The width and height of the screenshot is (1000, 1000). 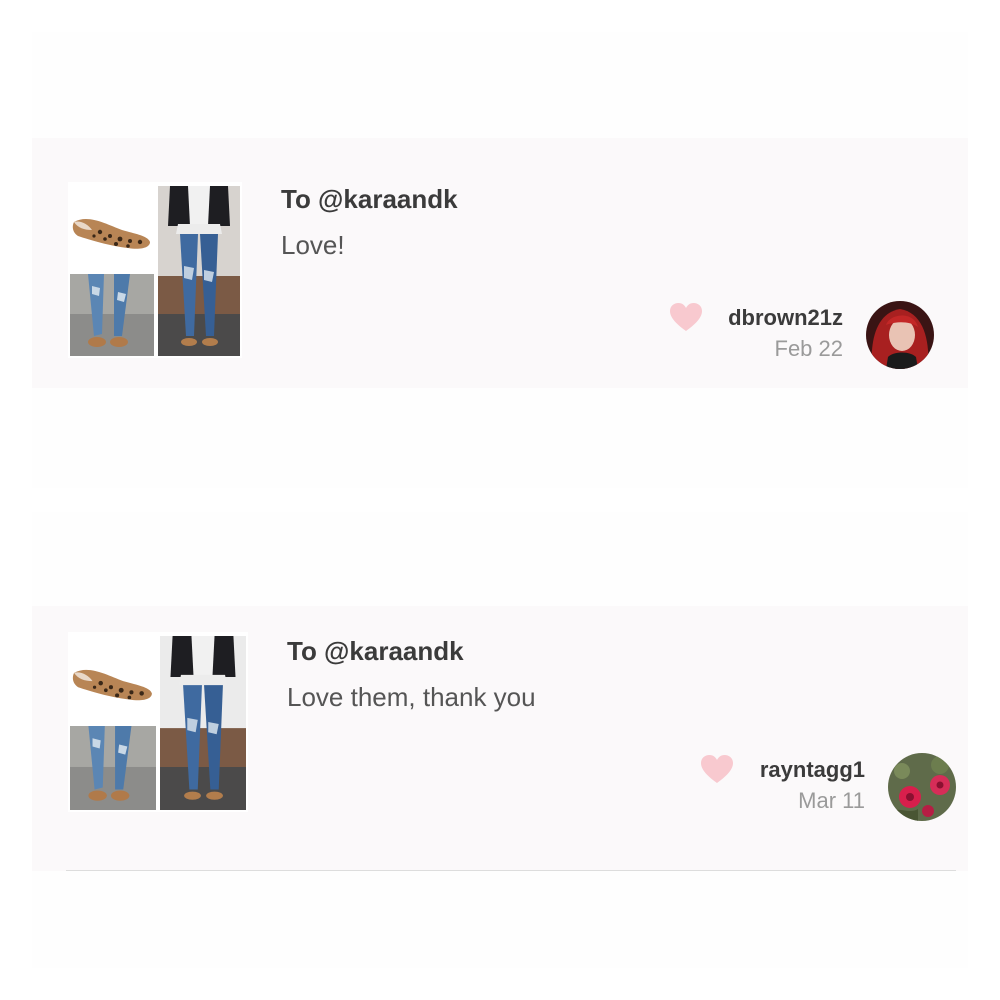 I want to click on comment-username: dbrown21z, so click(x=713, y=318).